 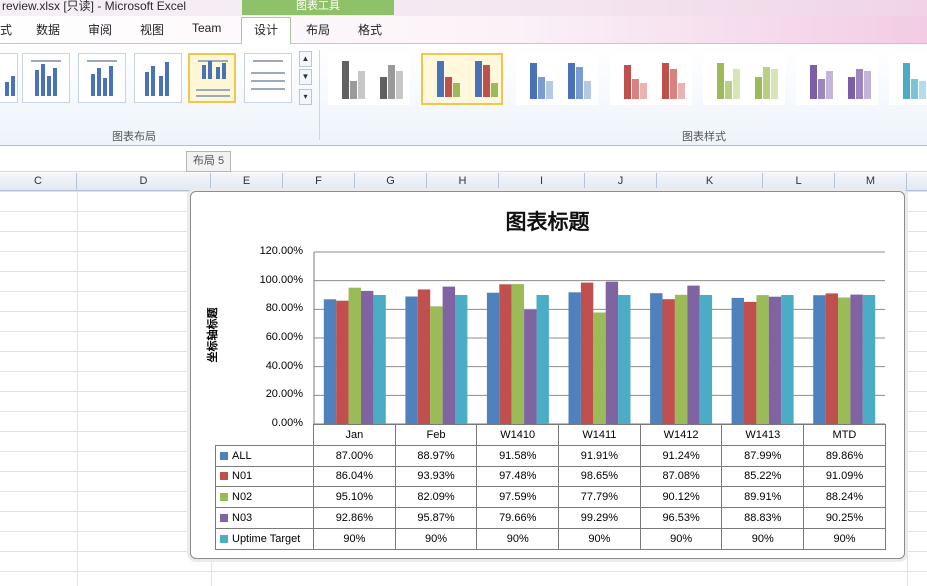 What do you see at coordinates (370, 29) in the screenshot?
I see `tab-format: 格式` at bounding box center [370, 29].